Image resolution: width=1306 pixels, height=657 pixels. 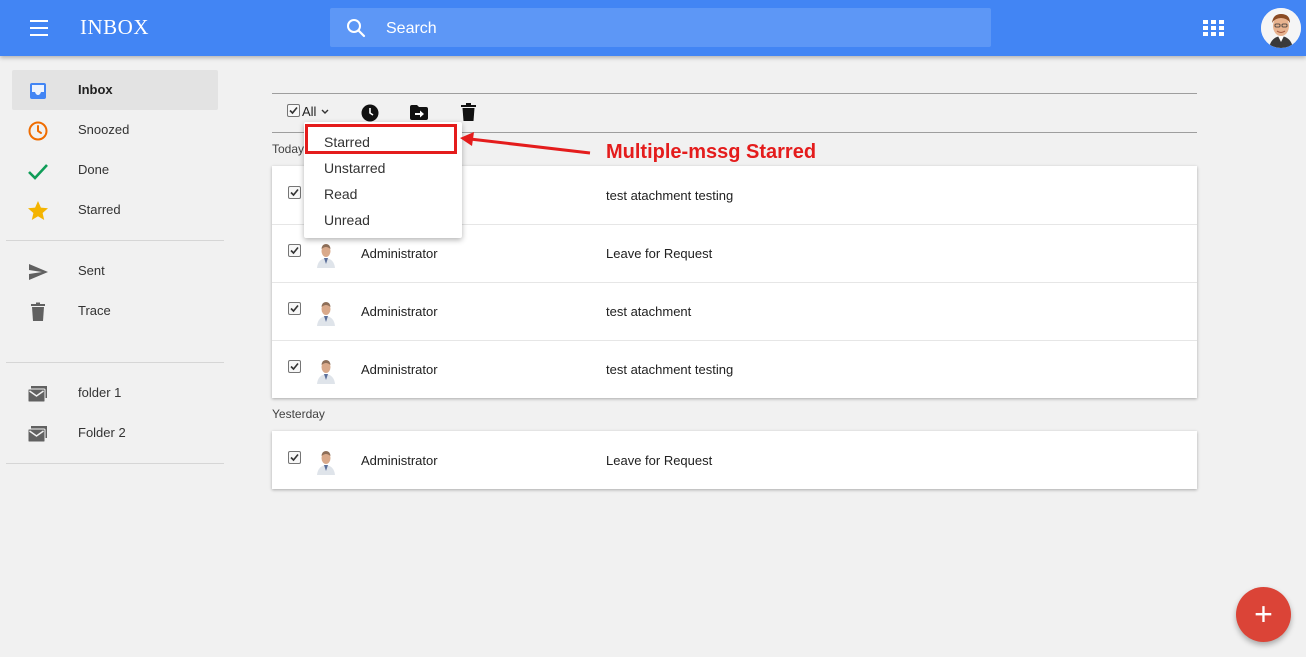 I want to click on search-icon, so click(x=356, y=28).